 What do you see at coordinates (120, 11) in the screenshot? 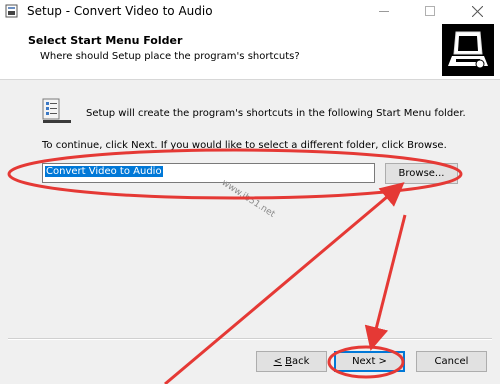
I see `window-title: Setup - Convert Video to Audio` at bounding box center [120, 11].